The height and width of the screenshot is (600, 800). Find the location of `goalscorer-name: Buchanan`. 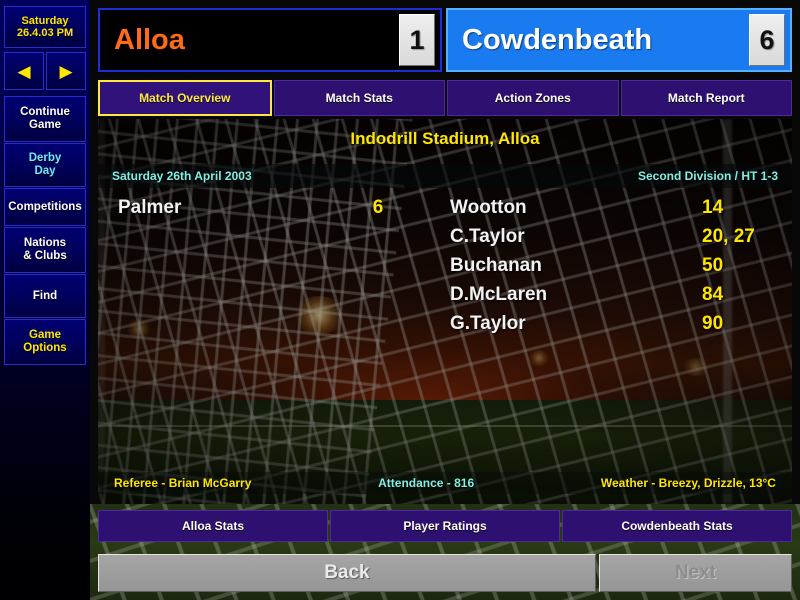

goalscorer-name: Buchanan is located at coordinates (496, 265).